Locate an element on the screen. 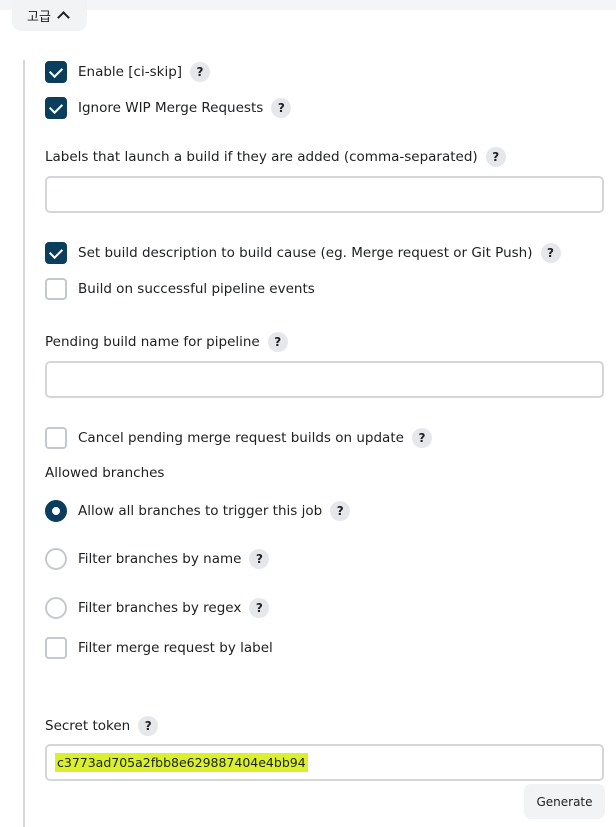 The height and width of the screenshot is (827, 616). allowed-branches-title-row: Allowed branches is located at coordinates (104, 473).